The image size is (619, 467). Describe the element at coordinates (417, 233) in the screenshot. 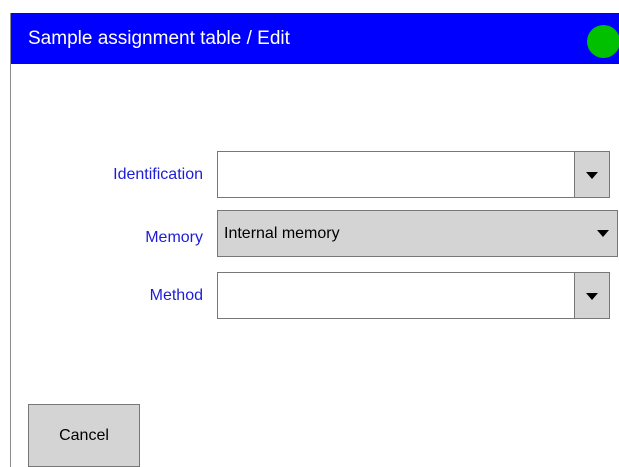

I see `memory-select: Internal memory` at that location.